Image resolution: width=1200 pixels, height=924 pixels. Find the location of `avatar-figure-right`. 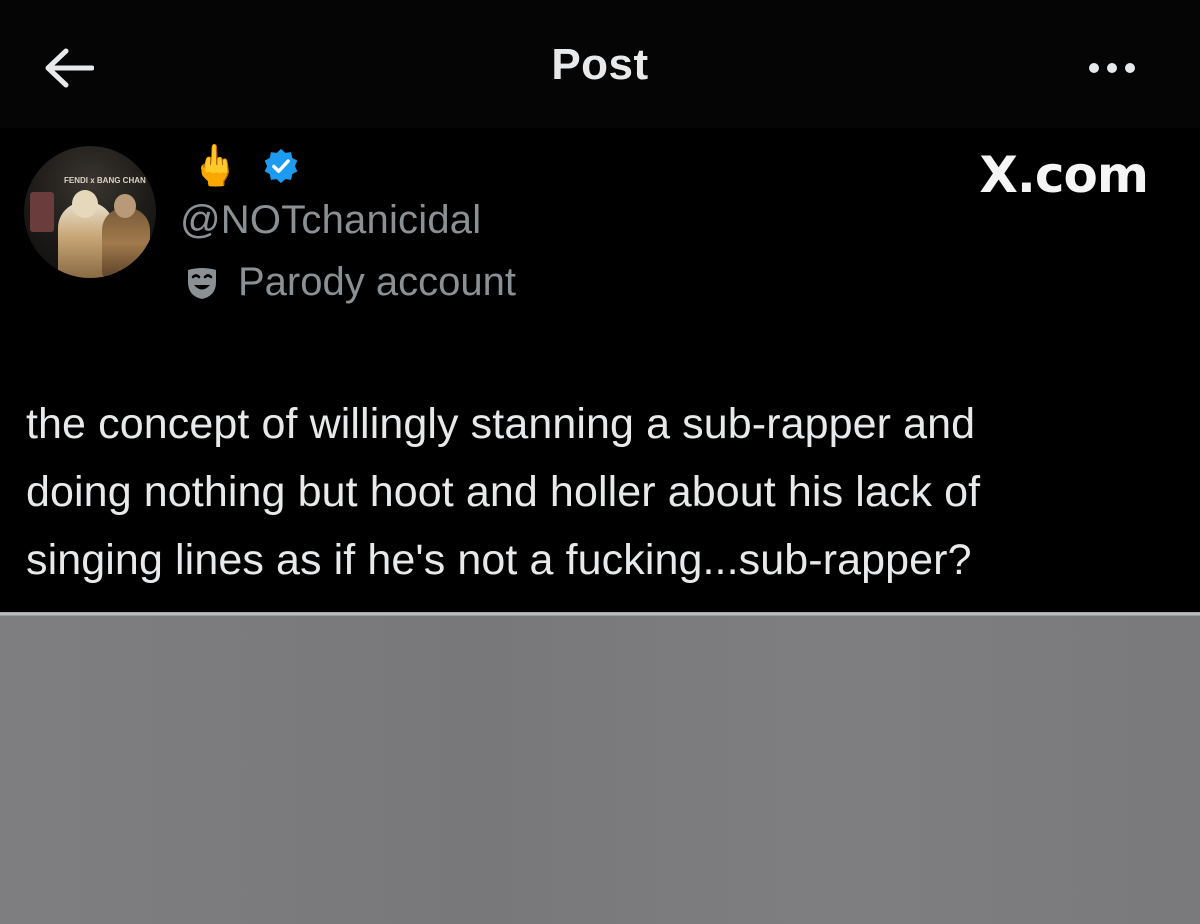

avatar-figure-right is located at coordinates (126, 243).